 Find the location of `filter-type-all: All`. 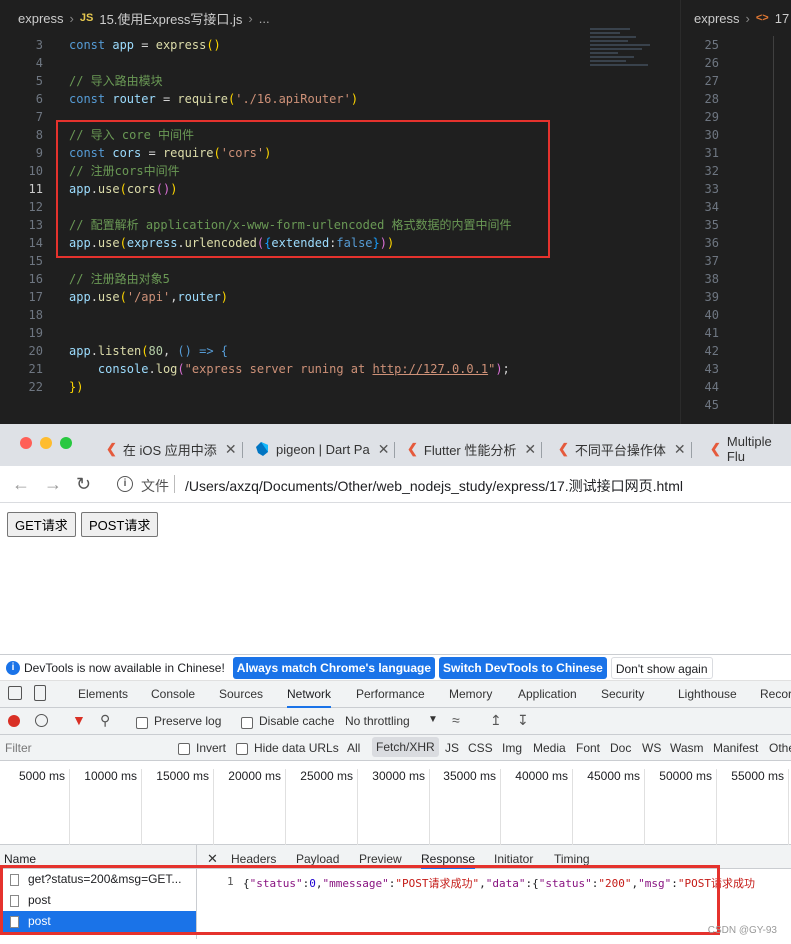

filter-type-all: All is located at coordinates (353, 748).